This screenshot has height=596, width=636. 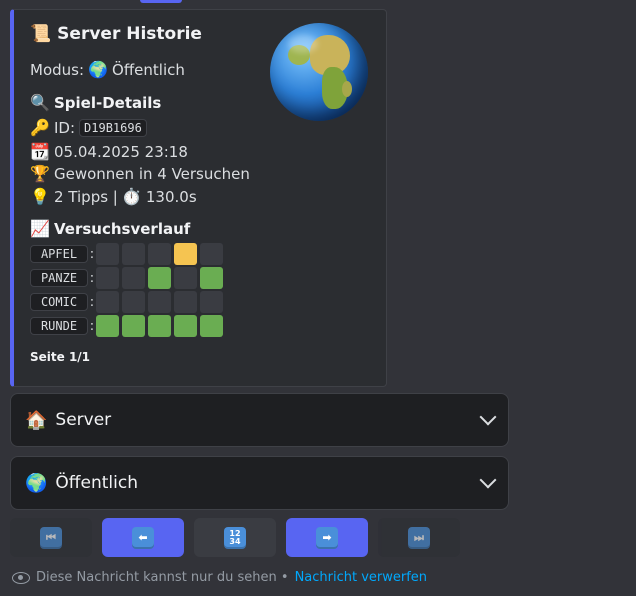 I want to click on id-line: 🔑 ID: D19B1696, so click(x=88, y=127).